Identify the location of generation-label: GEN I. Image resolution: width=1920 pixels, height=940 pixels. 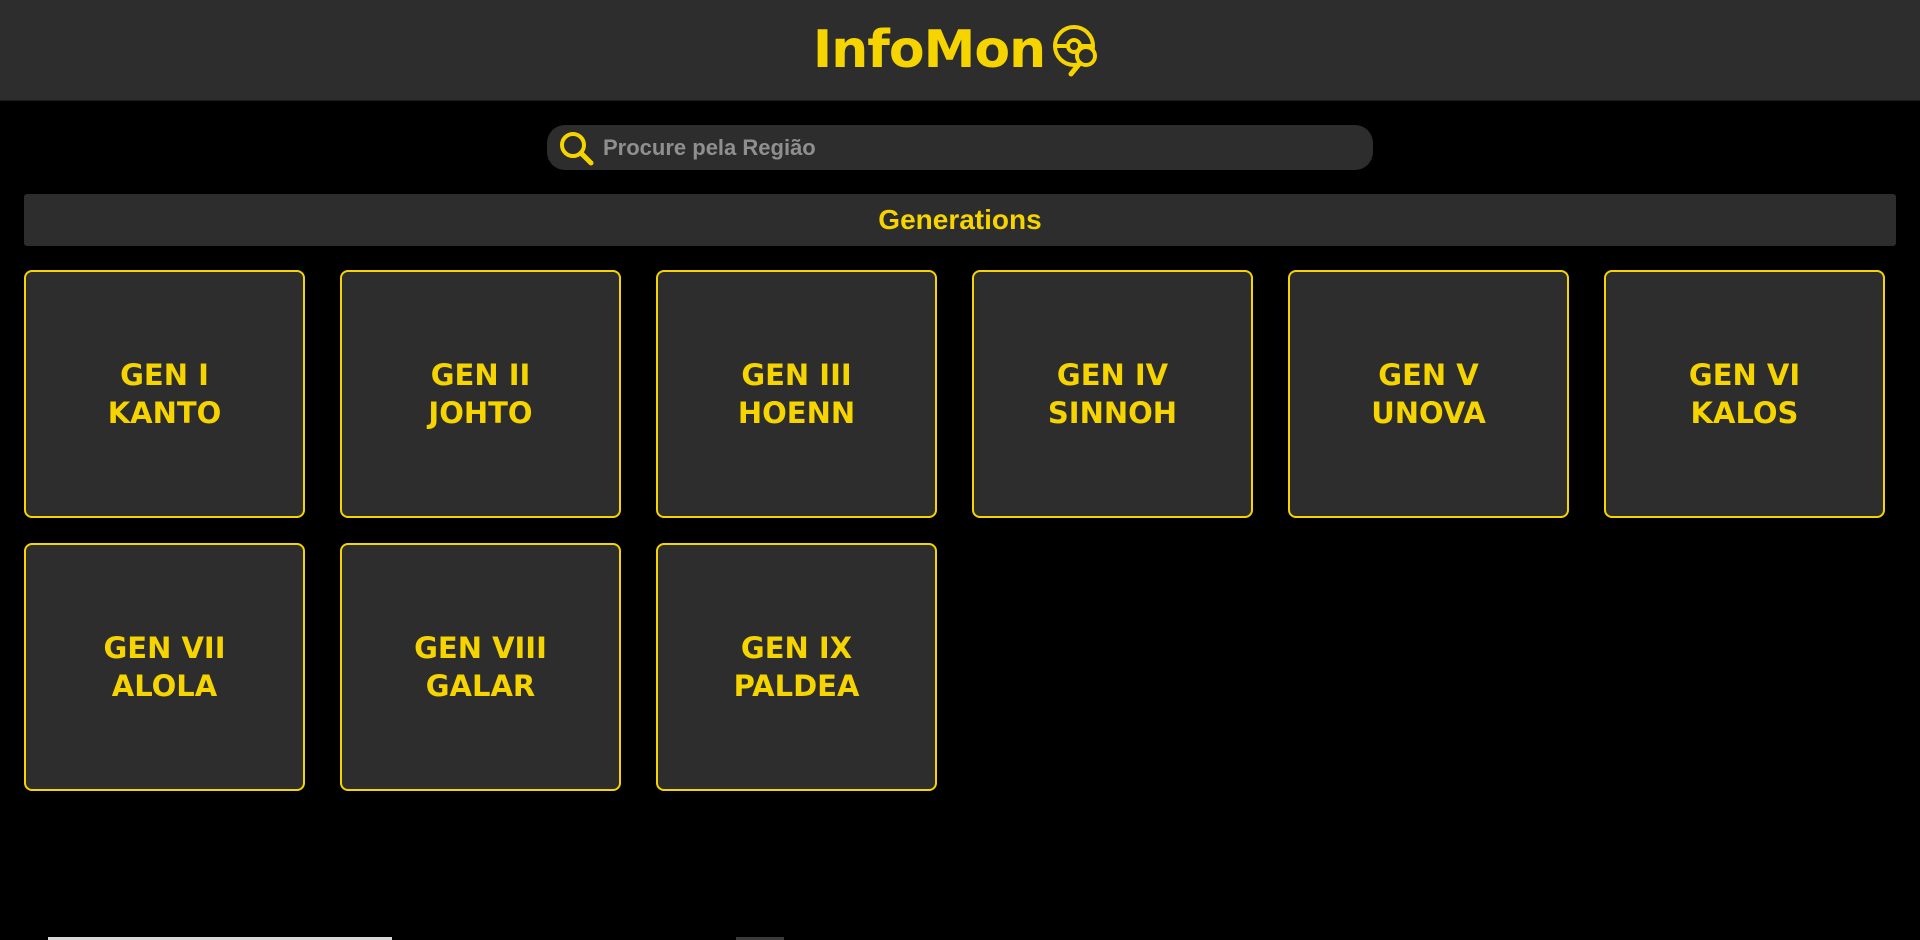
(164, 375).